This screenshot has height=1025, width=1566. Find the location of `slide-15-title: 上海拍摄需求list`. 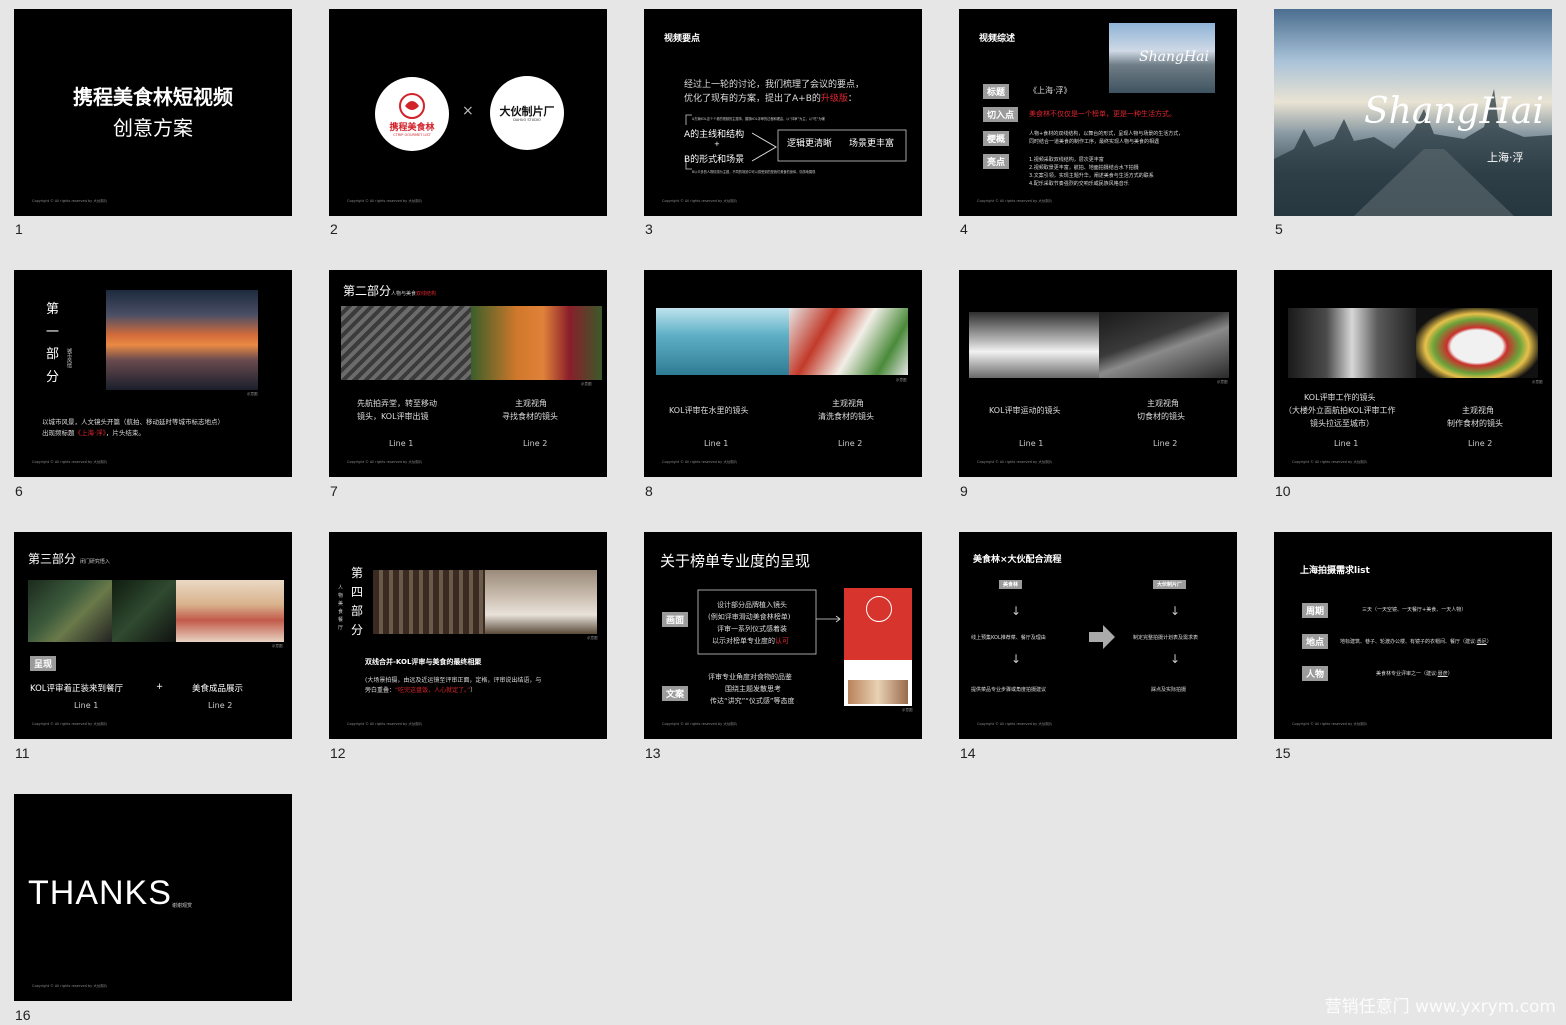

slide-15-title: 上海拍摄需求list is located at coordinates (1335, 571).